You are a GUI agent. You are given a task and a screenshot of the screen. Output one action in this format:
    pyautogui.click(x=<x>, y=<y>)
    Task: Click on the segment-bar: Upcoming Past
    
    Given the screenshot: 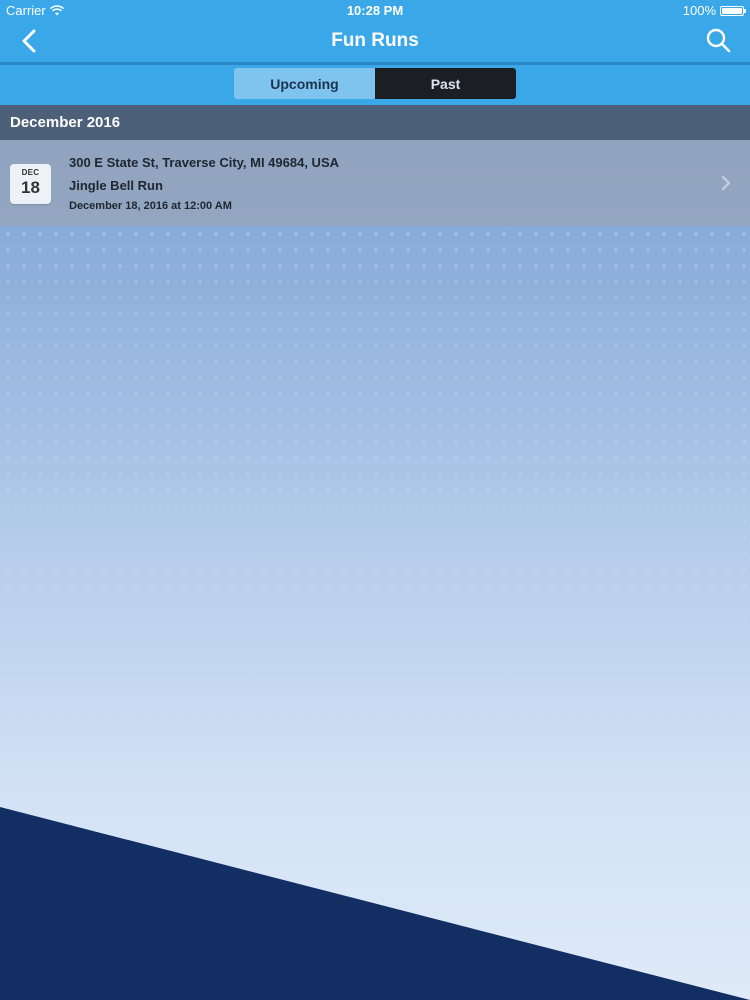 What is the action you would take?
    pyautogui.click(x=375, y=85)
    